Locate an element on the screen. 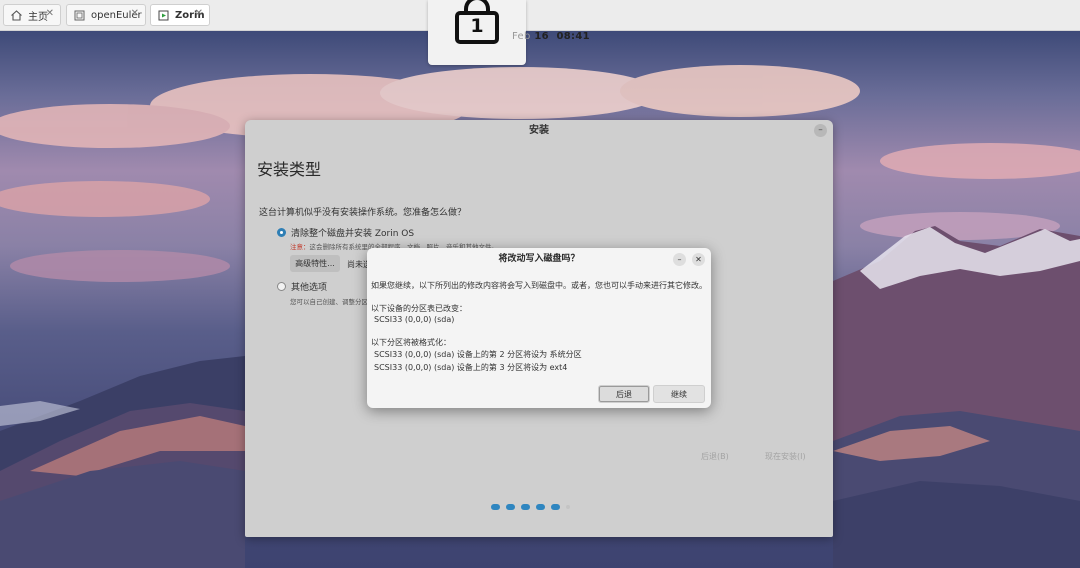  browser-tab-bar: 主页 ✕ openEuler ✕ Zorin ✕ is located at coordinates (540, 15).